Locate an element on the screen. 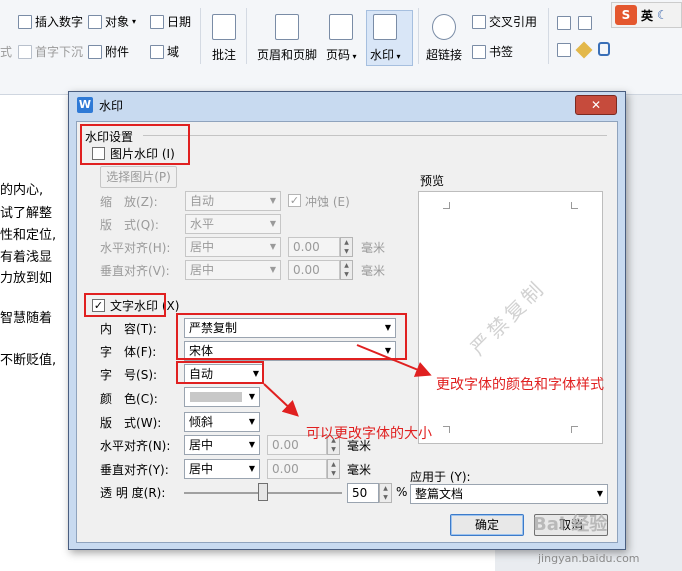  font-annotation: 更改字体的颜色和字体样式 is located at coordinates (520, 385).